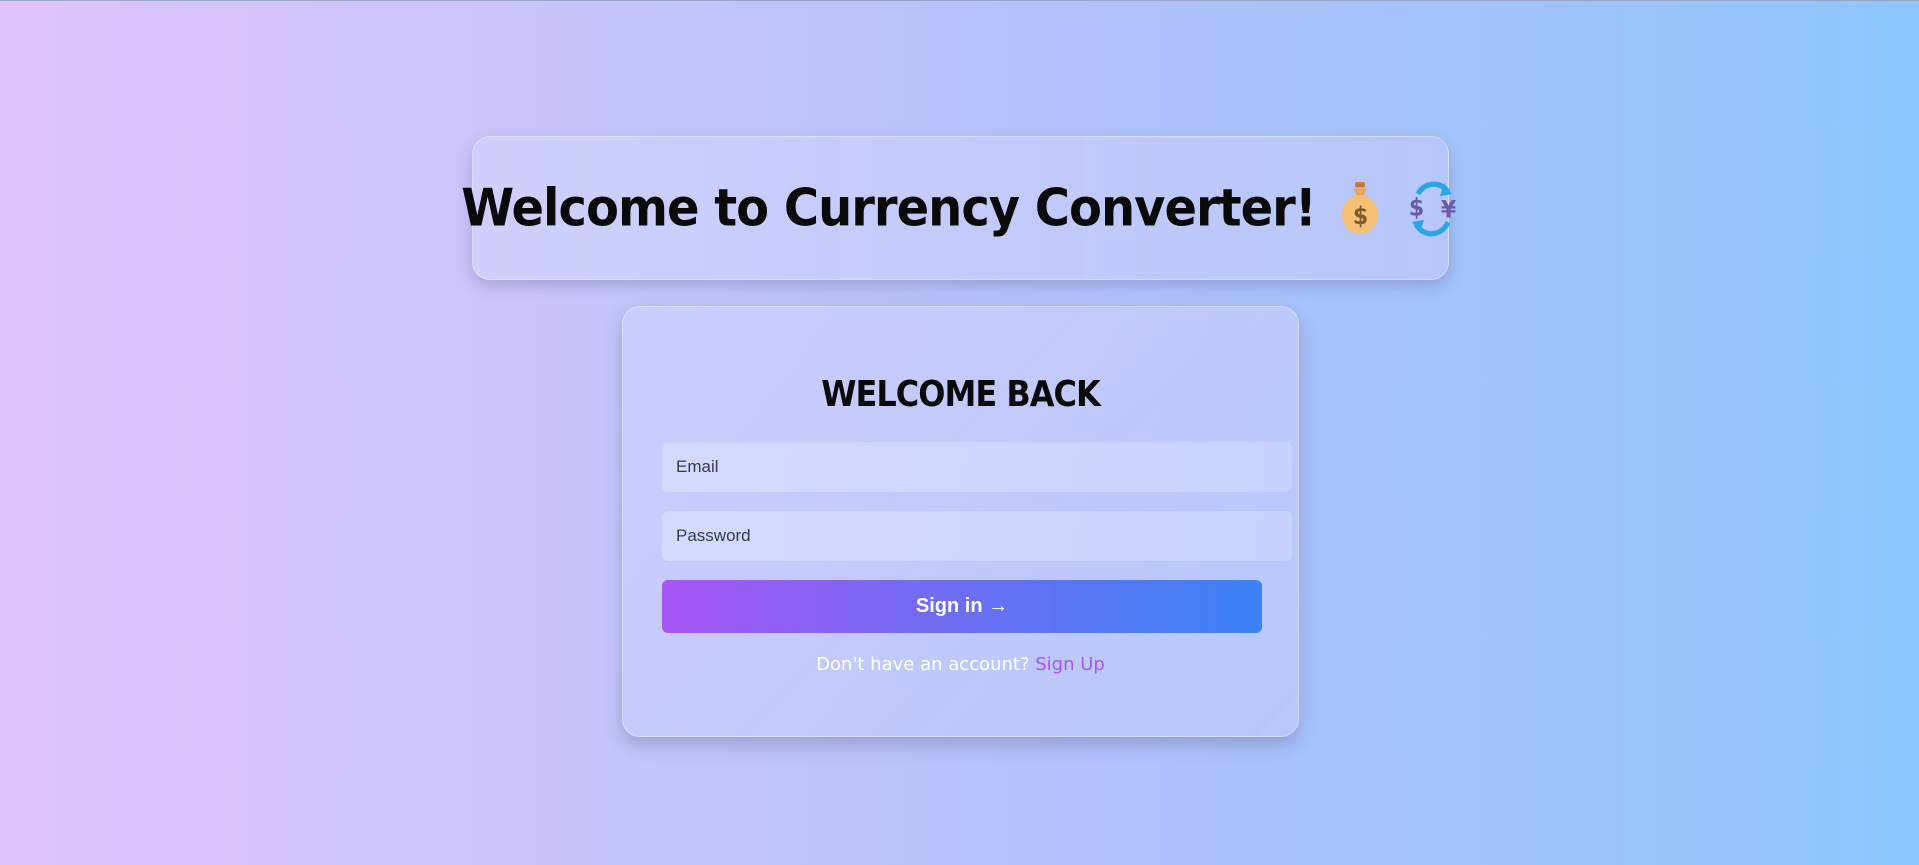  I want to click on page-title: Welcome to Currency Converter! $ $ ¥, so click(960, 208).